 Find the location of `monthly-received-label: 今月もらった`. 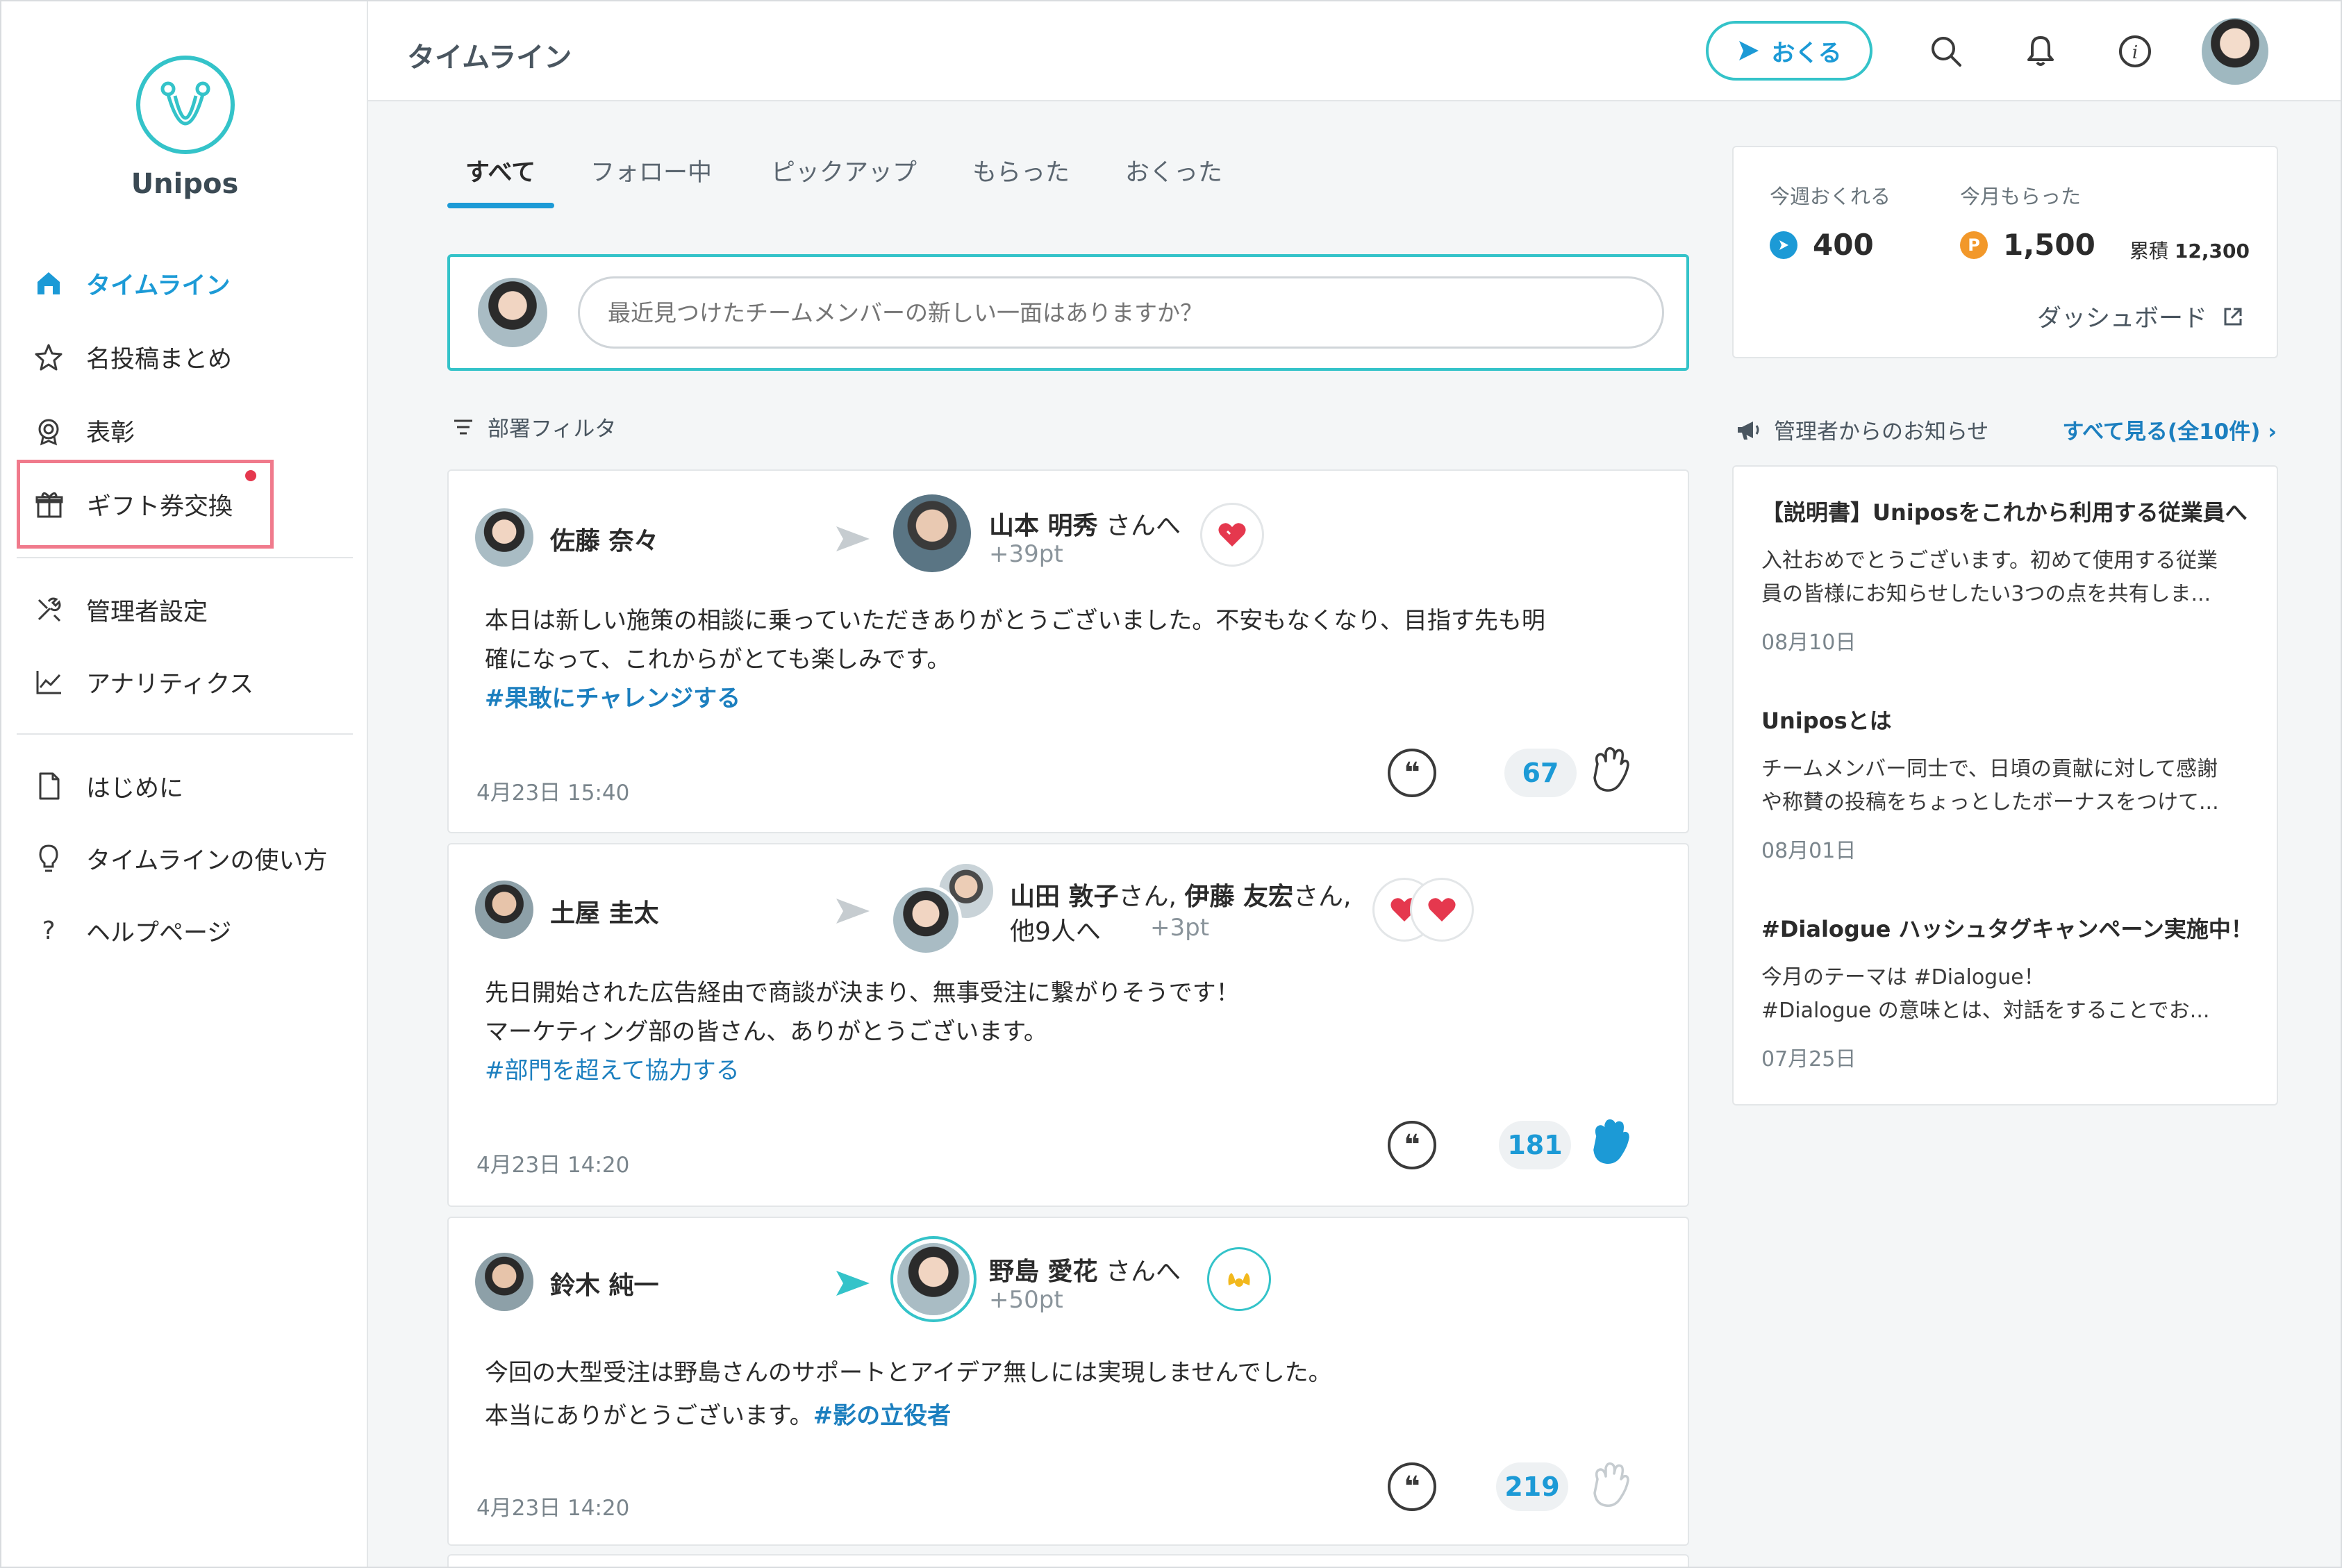

monthly-received-label: 今月もらった is located at coordinates (2021, 196).